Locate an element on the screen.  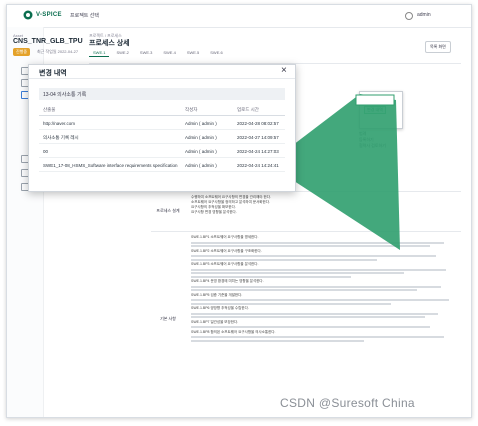
doc-line: SWE.1.BP3 소프트웨어 요구사항을 분석한다. is located at coordinates (225, 264).